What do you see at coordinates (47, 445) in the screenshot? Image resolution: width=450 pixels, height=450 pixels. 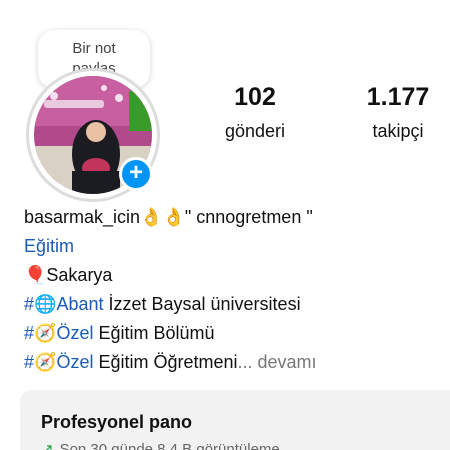 I see `trend-up-icon: ↗` at bounding box center [47, 445].